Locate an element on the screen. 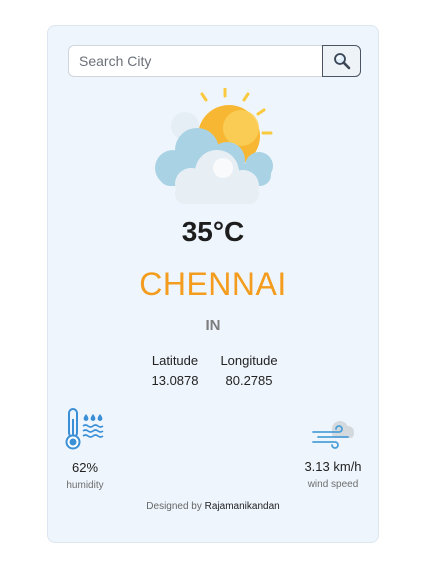 The height and width of the screenshot is (569, 439). search-icon is located at coordinates (341, 61).